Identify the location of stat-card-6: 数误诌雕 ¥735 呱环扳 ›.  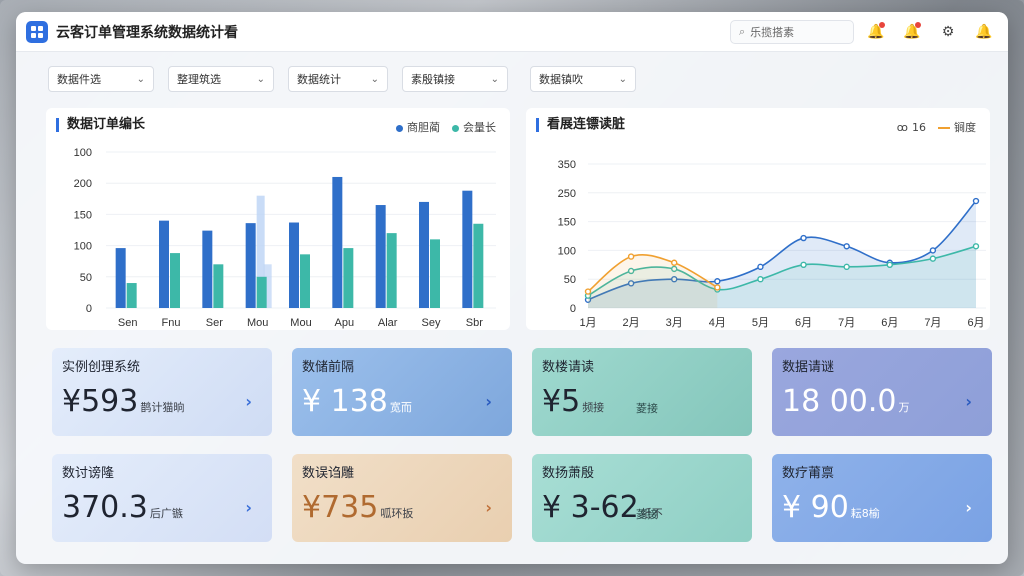
(402, 498).